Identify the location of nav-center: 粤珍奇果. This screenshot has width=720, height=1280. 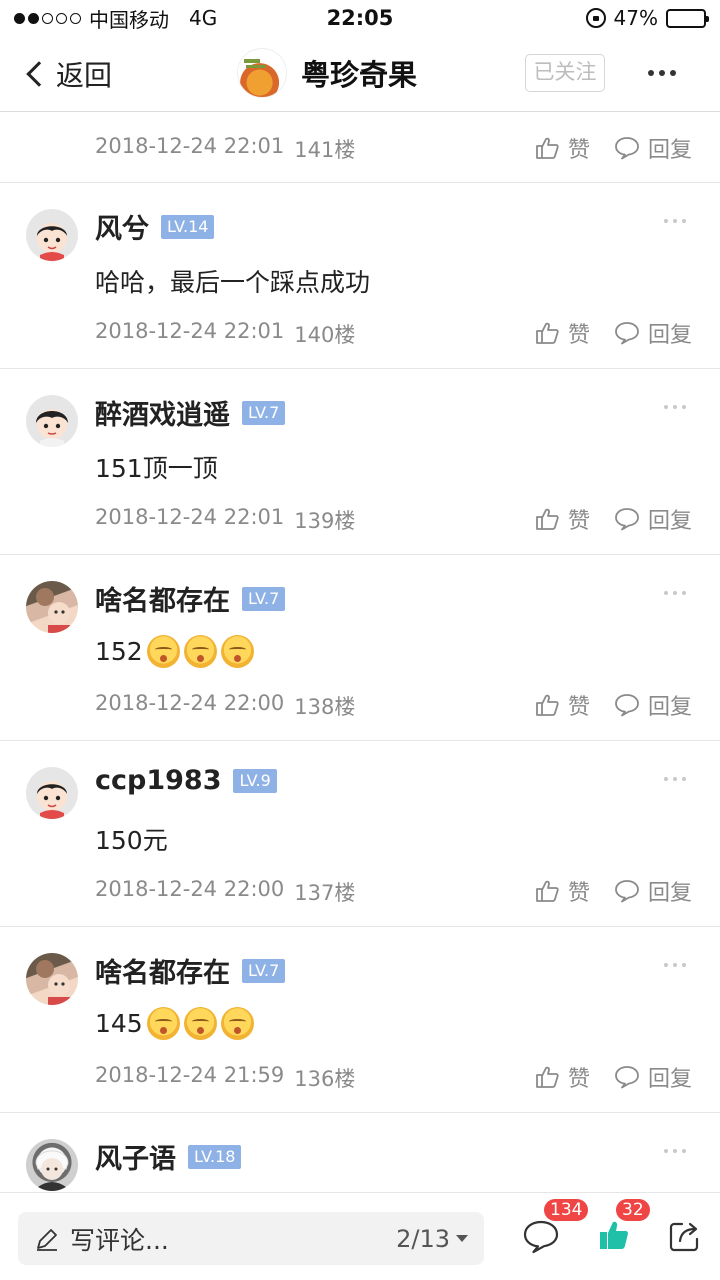
(327, 73).